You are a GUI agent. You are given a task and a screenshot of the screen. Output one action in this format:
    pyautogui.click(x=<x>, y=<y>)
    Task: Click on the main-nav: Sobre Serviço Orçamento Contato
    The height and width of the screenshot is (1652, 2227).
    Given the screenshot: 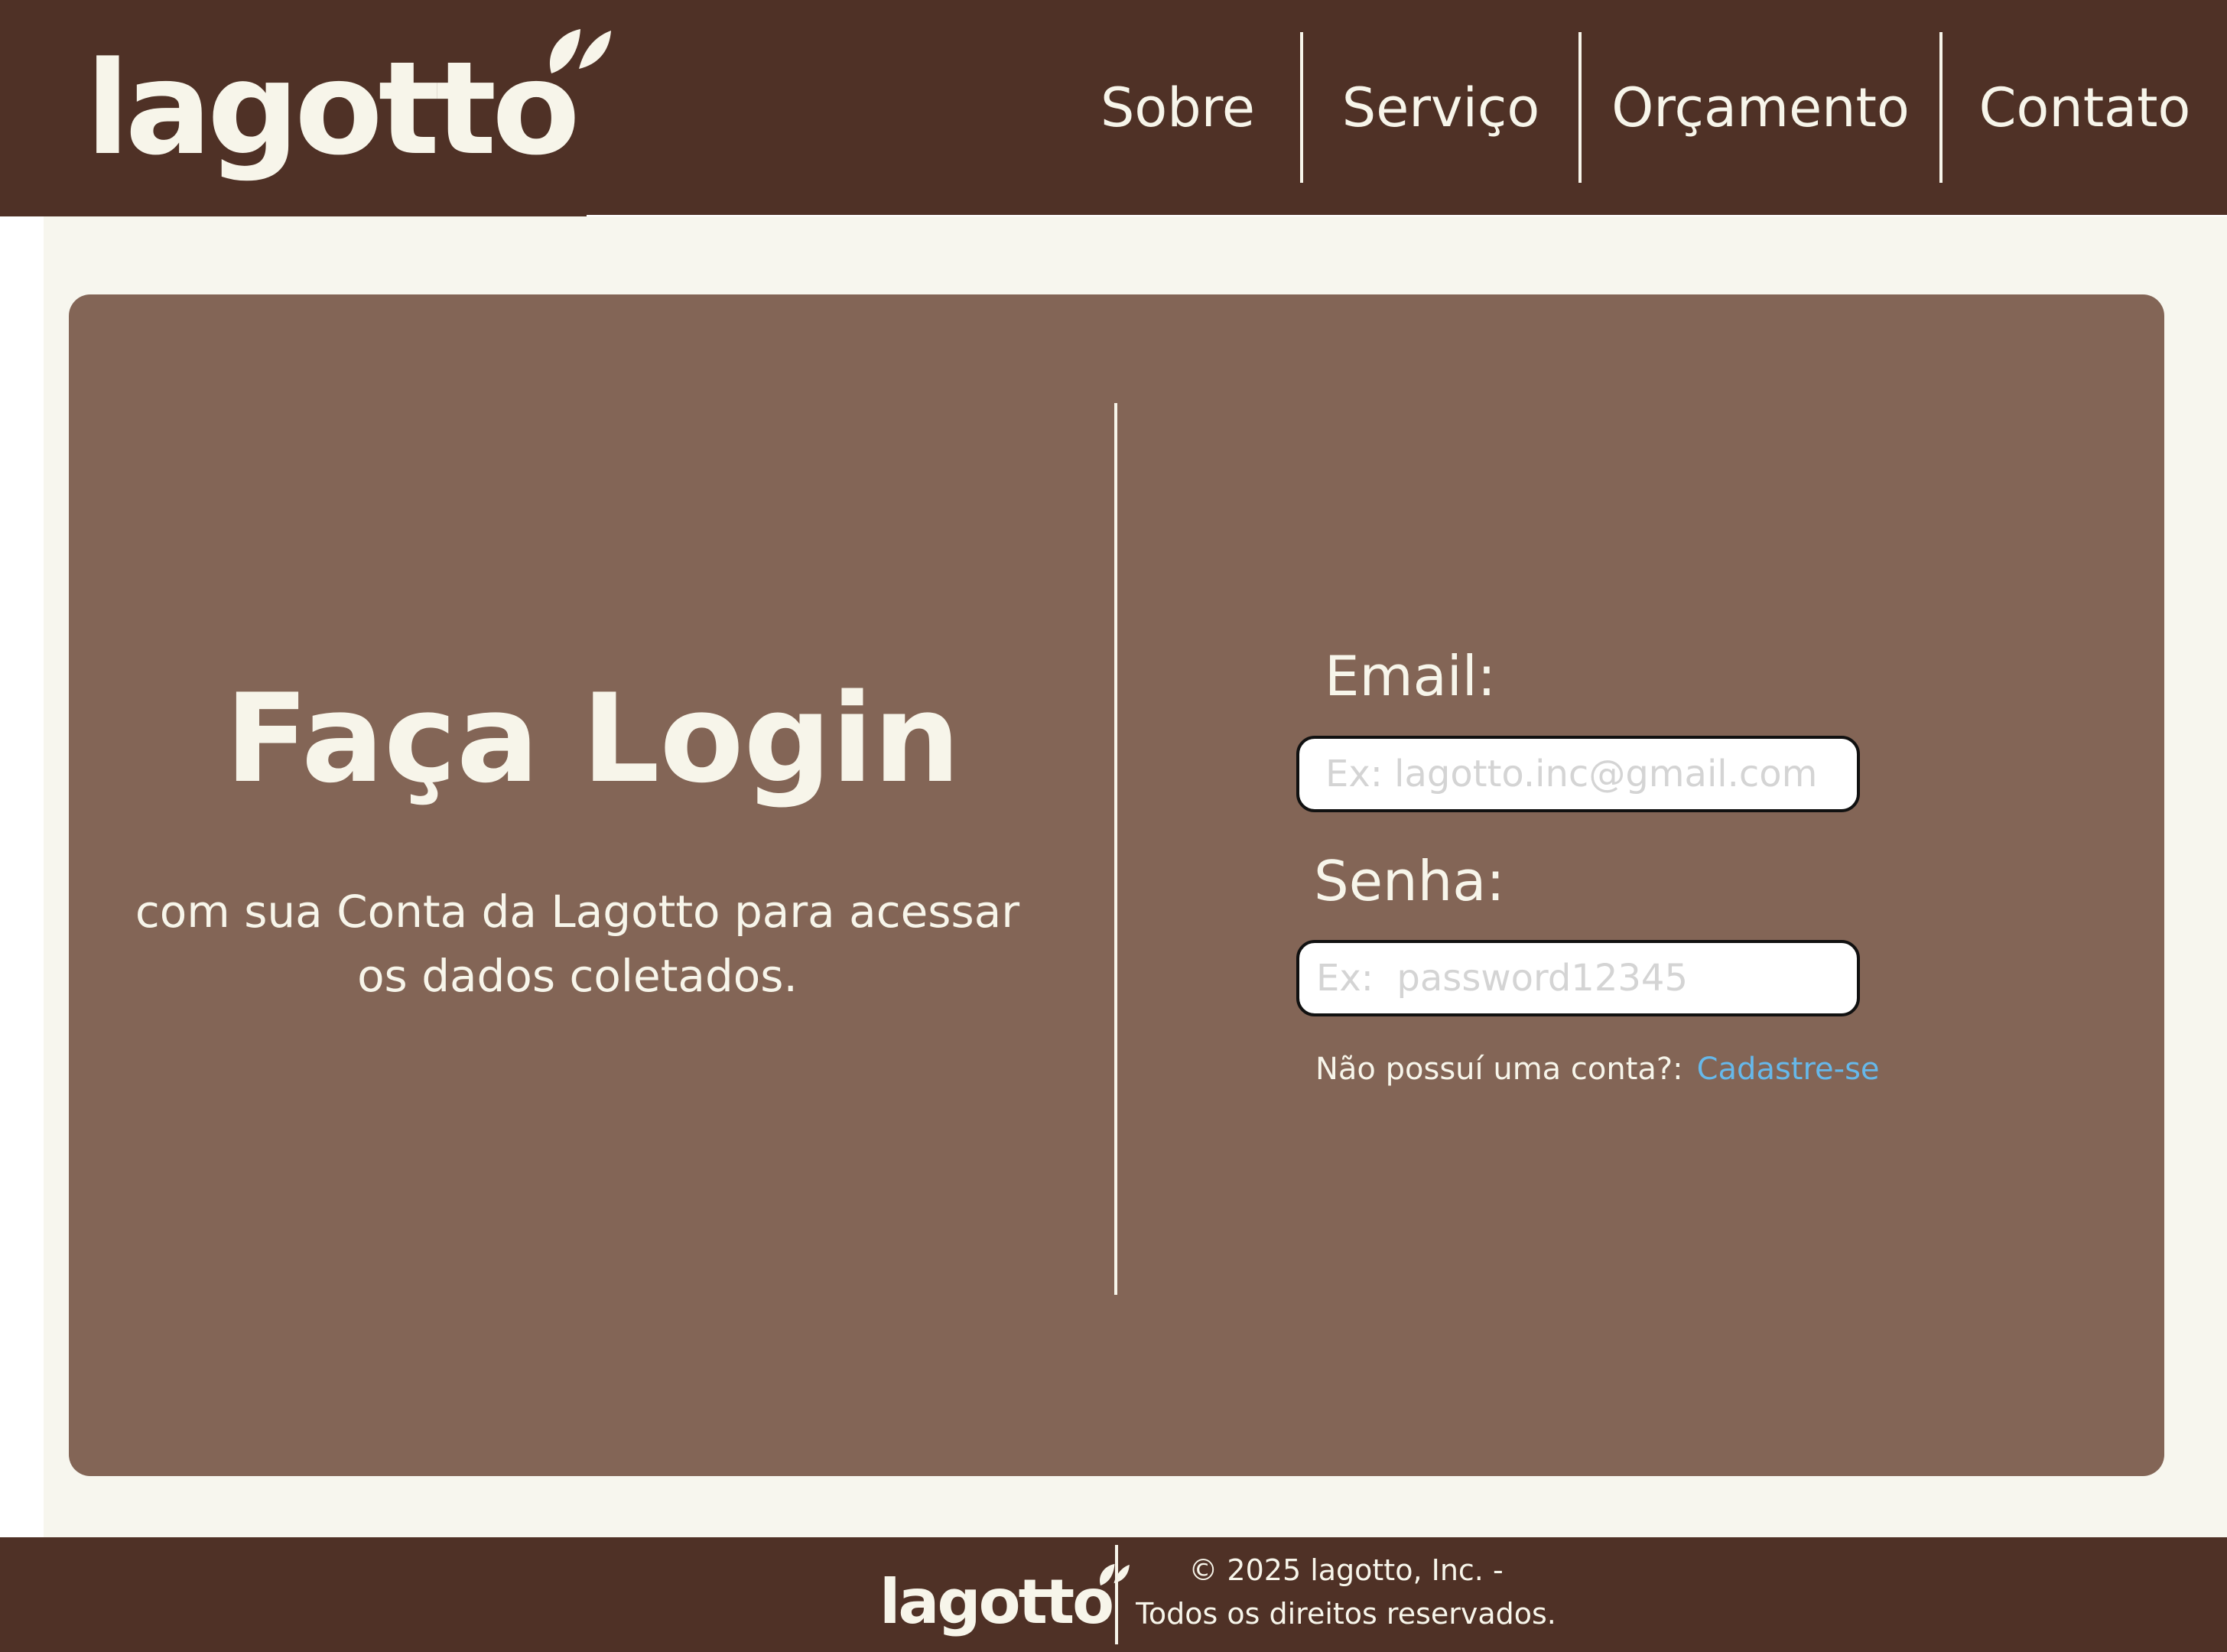 What is the action you would take?
    pyautogui.click(x=1641, y=108)
    